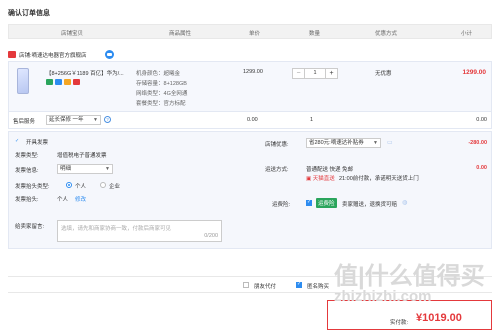  Describe the element at coordinates (383, 296) in the screenshot. I see `watermark-url: zhizhizhi.com` at that location.